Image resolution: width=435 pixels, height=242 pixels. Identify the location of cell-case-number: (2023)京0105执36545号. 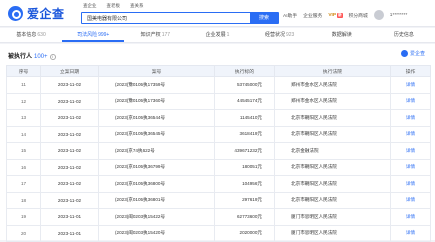
(156, 134).